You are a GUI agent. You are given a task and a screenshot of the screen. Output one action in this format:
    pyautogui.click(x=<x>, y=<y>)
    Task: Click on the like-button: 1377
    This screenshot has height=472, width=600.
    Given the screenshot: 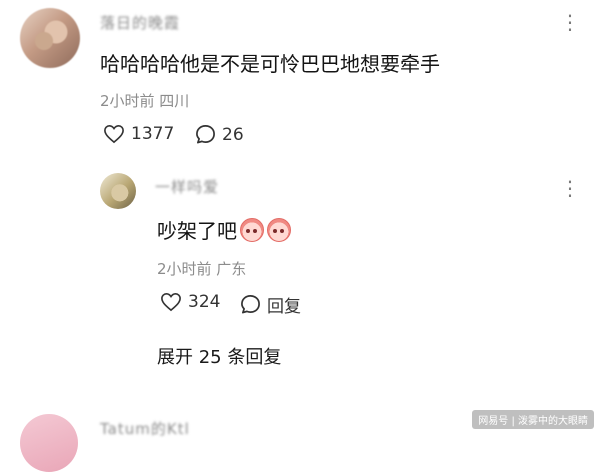 What is the action you would take?
    pyautogui.click(x=138, y=134)
    